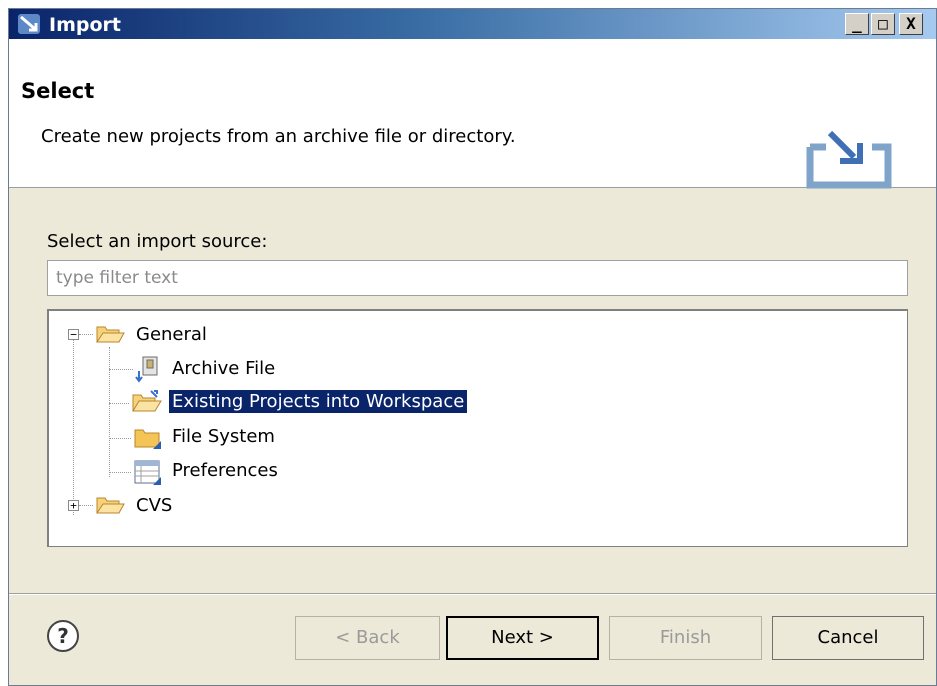 This screenshot has height=686, width=937. Describe the element at coordinates (367, 638) in the screenshot. I see `back-button: < Back` at that location.